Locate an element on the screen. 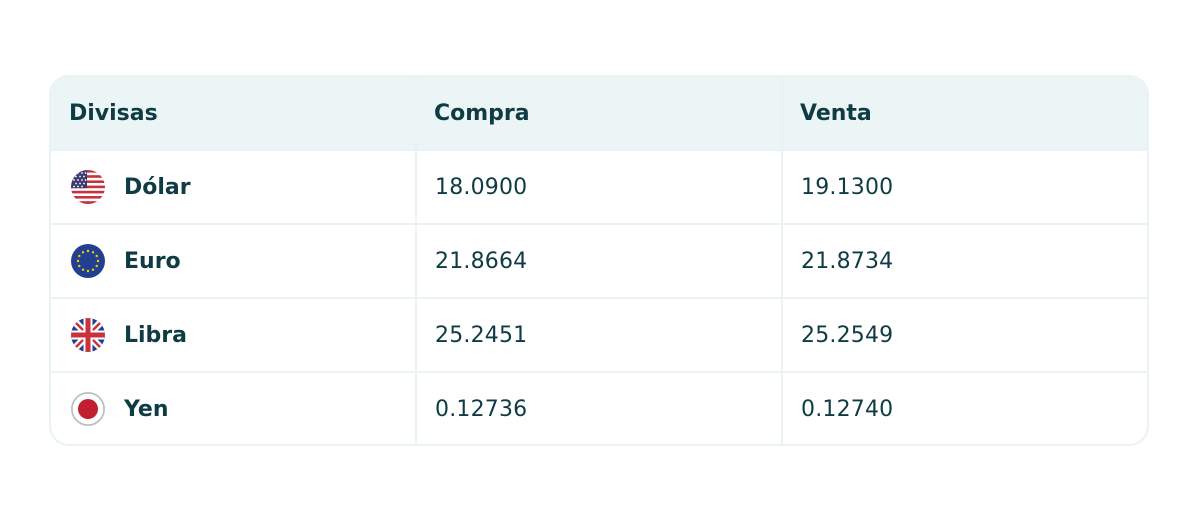  header-divisas: Divisas is located at coordinates (233, 113).